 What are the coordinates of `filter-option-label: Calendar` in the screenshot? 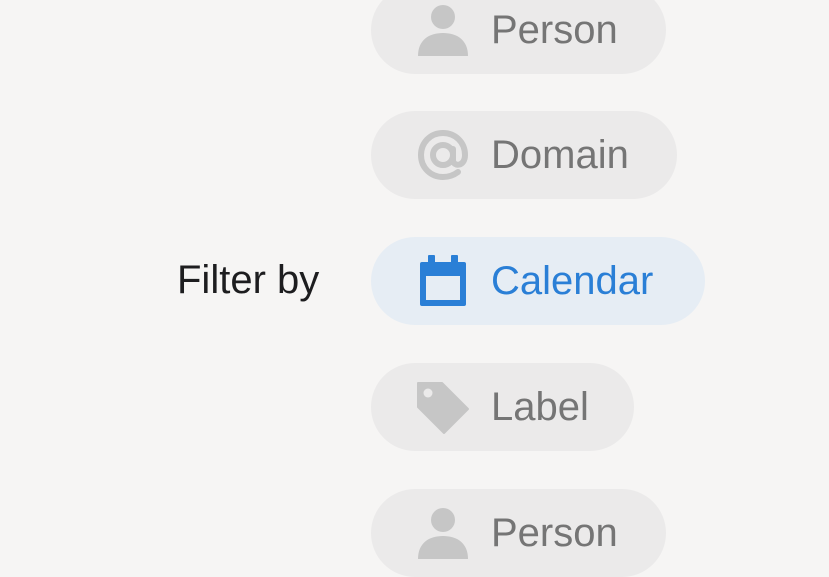 It's located at (572, 280).